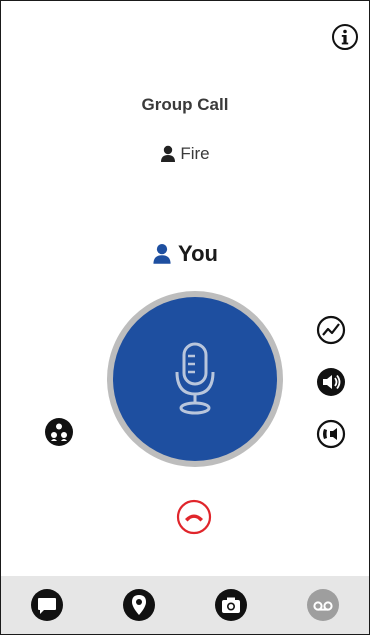 The width and height of the screenshot is (370, 635). I want to click on group-name: Fire, so click(195, 153).